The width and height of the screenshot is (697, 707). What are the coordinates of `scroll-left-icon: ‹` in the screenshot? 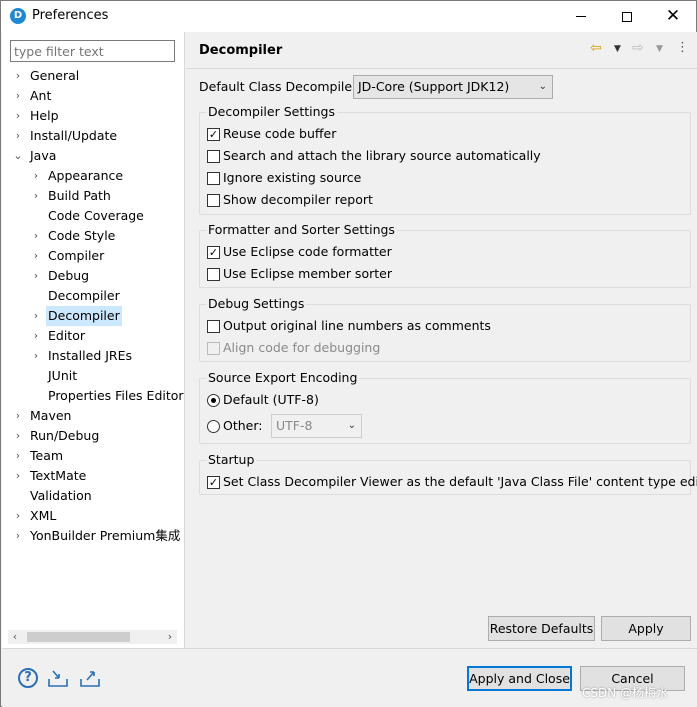 It's located at (15, 637).